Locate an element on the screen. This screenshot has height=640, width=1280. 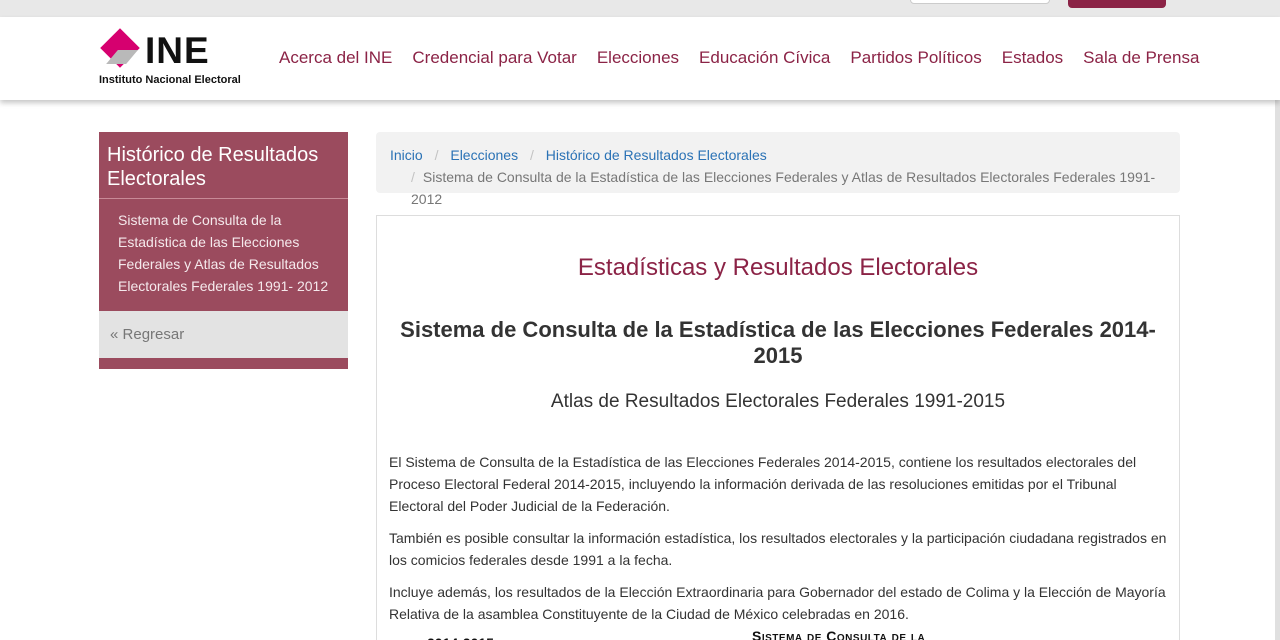
breadcrumb-elecciones: Elecciones is located at coordinates (484, 155).